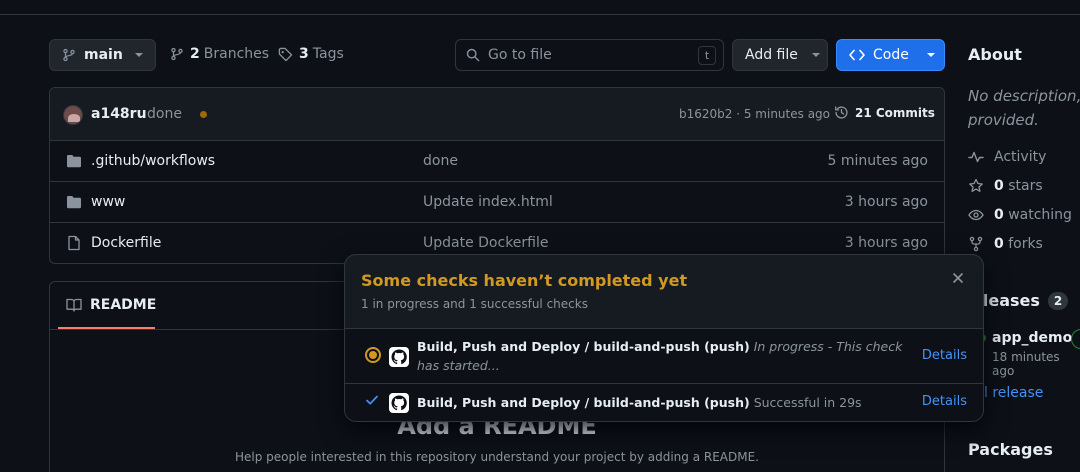 The height and width of the screenshot is (472, 1080). I want to click on check-run-status: Successful in 29s, so click(807, 402).